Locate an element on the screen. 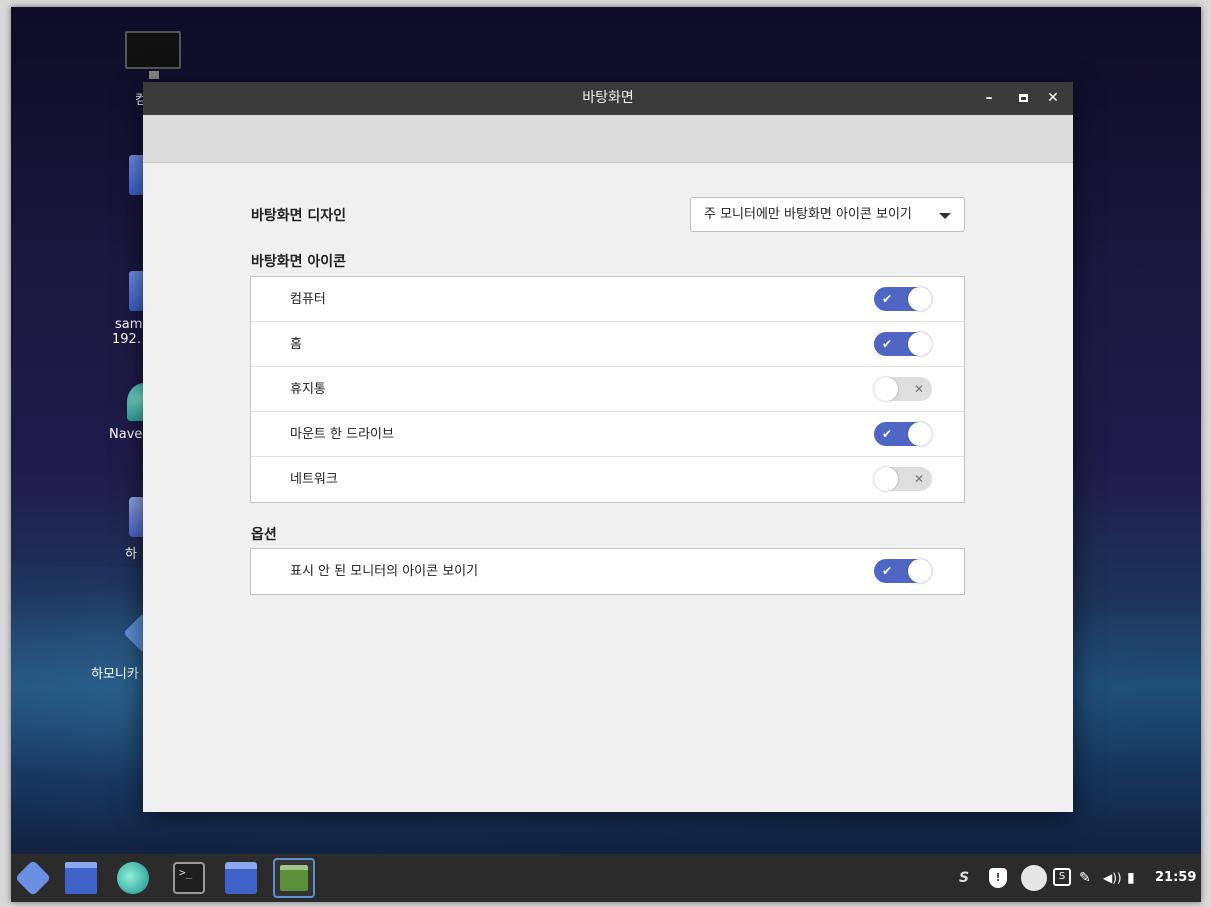 This screenshot has height=907, width=1211. list-item-home: 홈 ✔ is located at coordinates (607, 344).